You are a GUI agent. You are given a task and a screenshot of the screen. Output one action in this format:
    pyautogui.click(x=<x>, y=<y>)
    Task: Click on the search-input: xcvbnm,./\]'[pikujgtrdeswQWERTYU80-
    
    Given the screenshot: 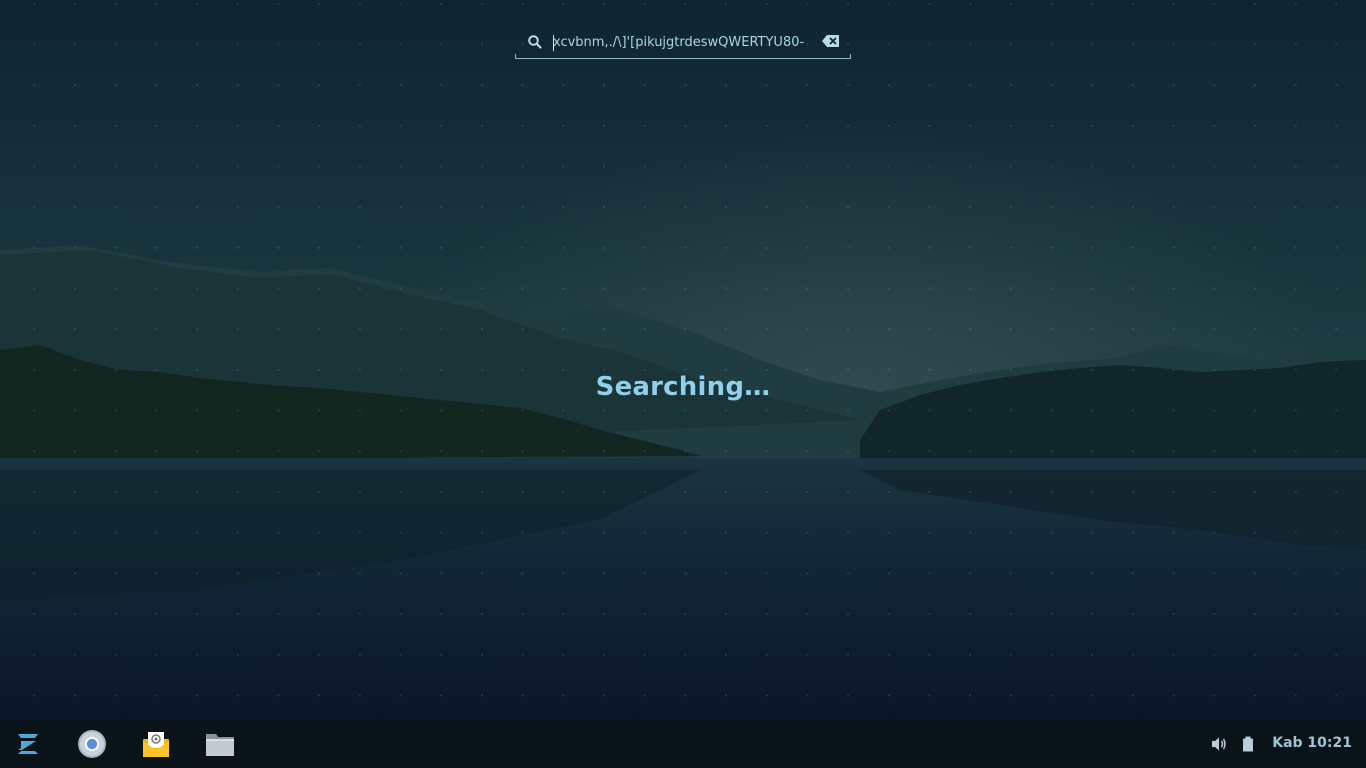 What is the action you would take?
    pyautogui.click(x=684, y=43)
    